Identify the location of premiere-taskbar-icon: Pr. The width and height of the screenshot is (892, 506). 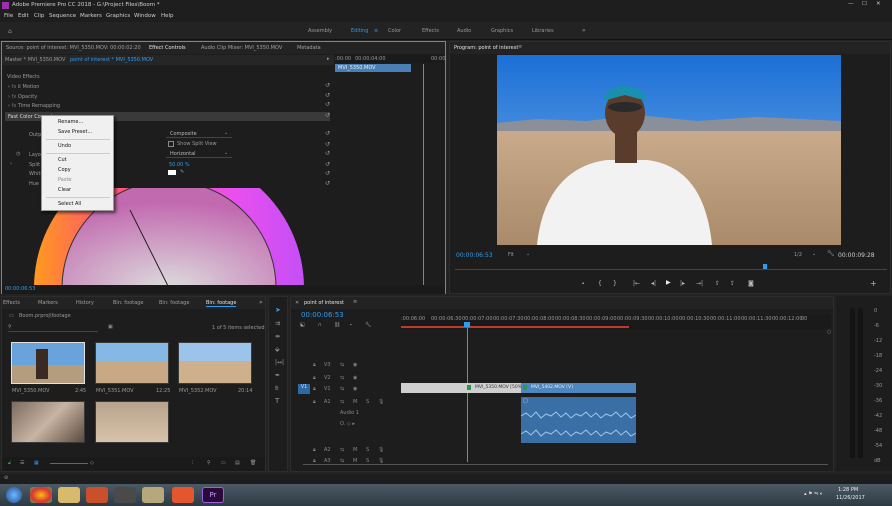
(213, 495).